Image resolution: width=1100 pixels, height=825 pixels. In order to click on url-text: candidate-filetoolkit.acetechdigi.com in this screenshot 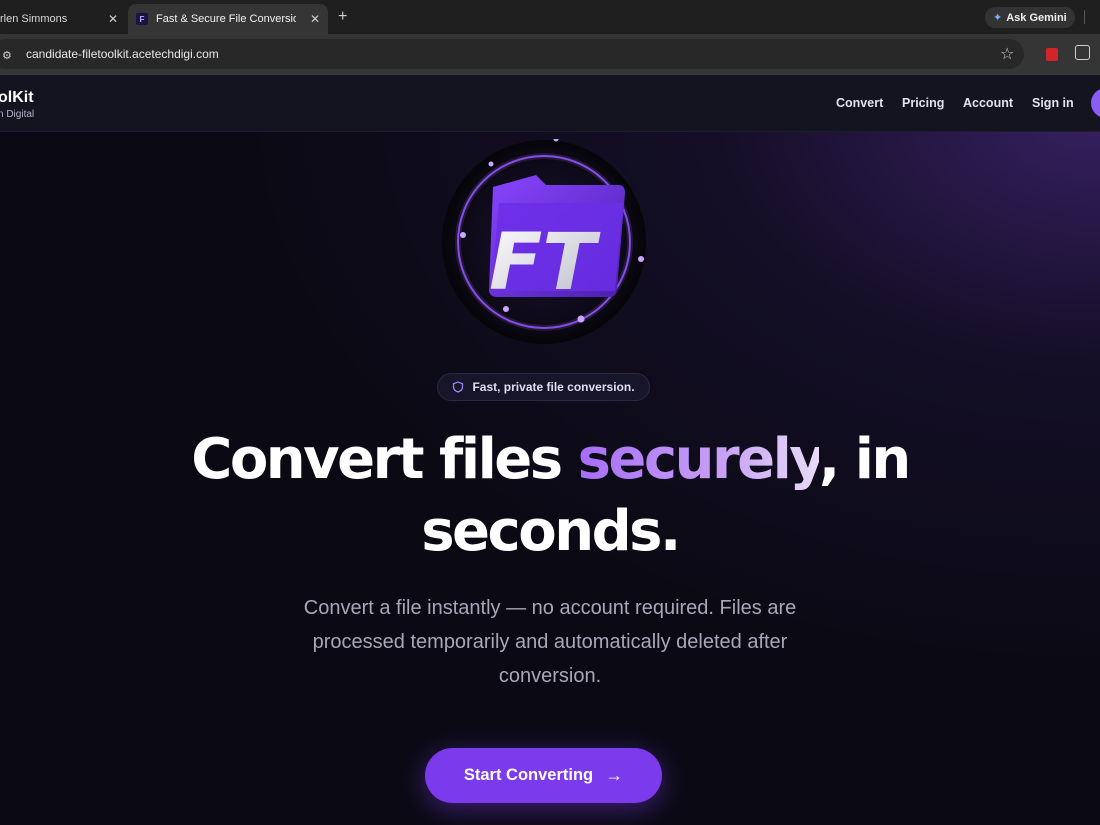, I will do `click(122, 54)`.